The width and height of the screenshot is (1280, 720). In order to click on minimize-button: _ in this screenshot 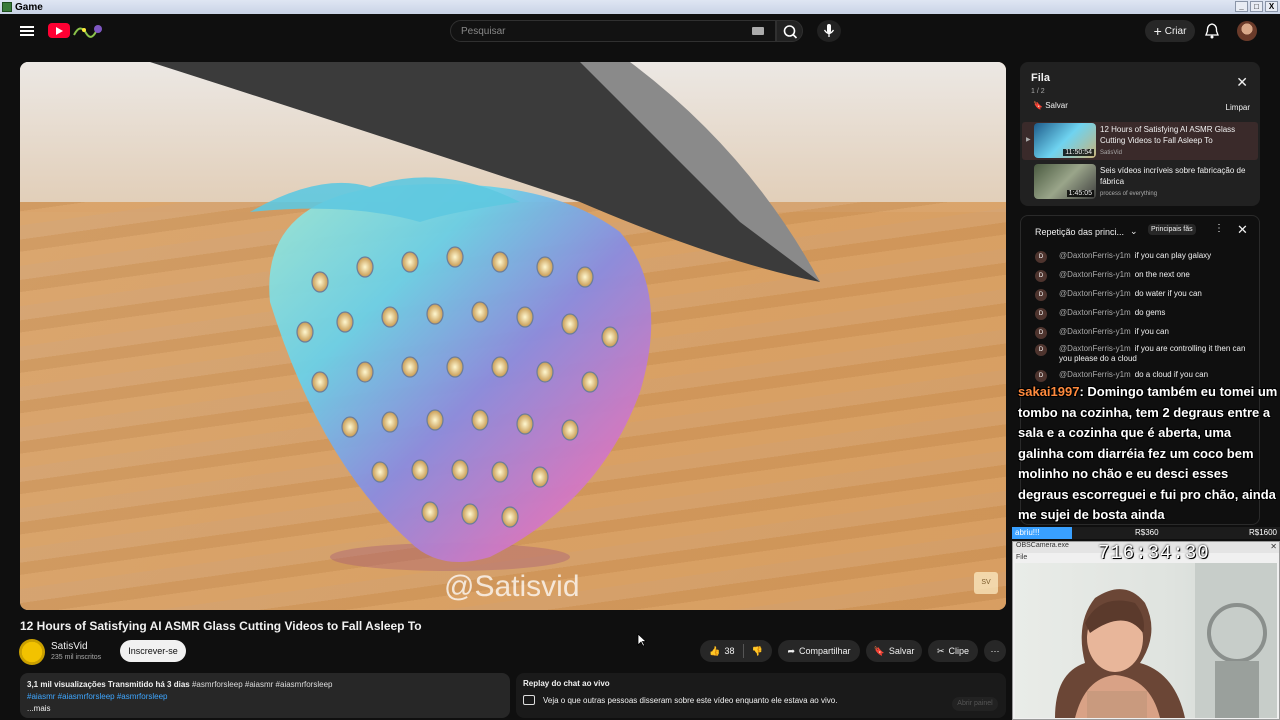, I will do `click(1241, 6)`.